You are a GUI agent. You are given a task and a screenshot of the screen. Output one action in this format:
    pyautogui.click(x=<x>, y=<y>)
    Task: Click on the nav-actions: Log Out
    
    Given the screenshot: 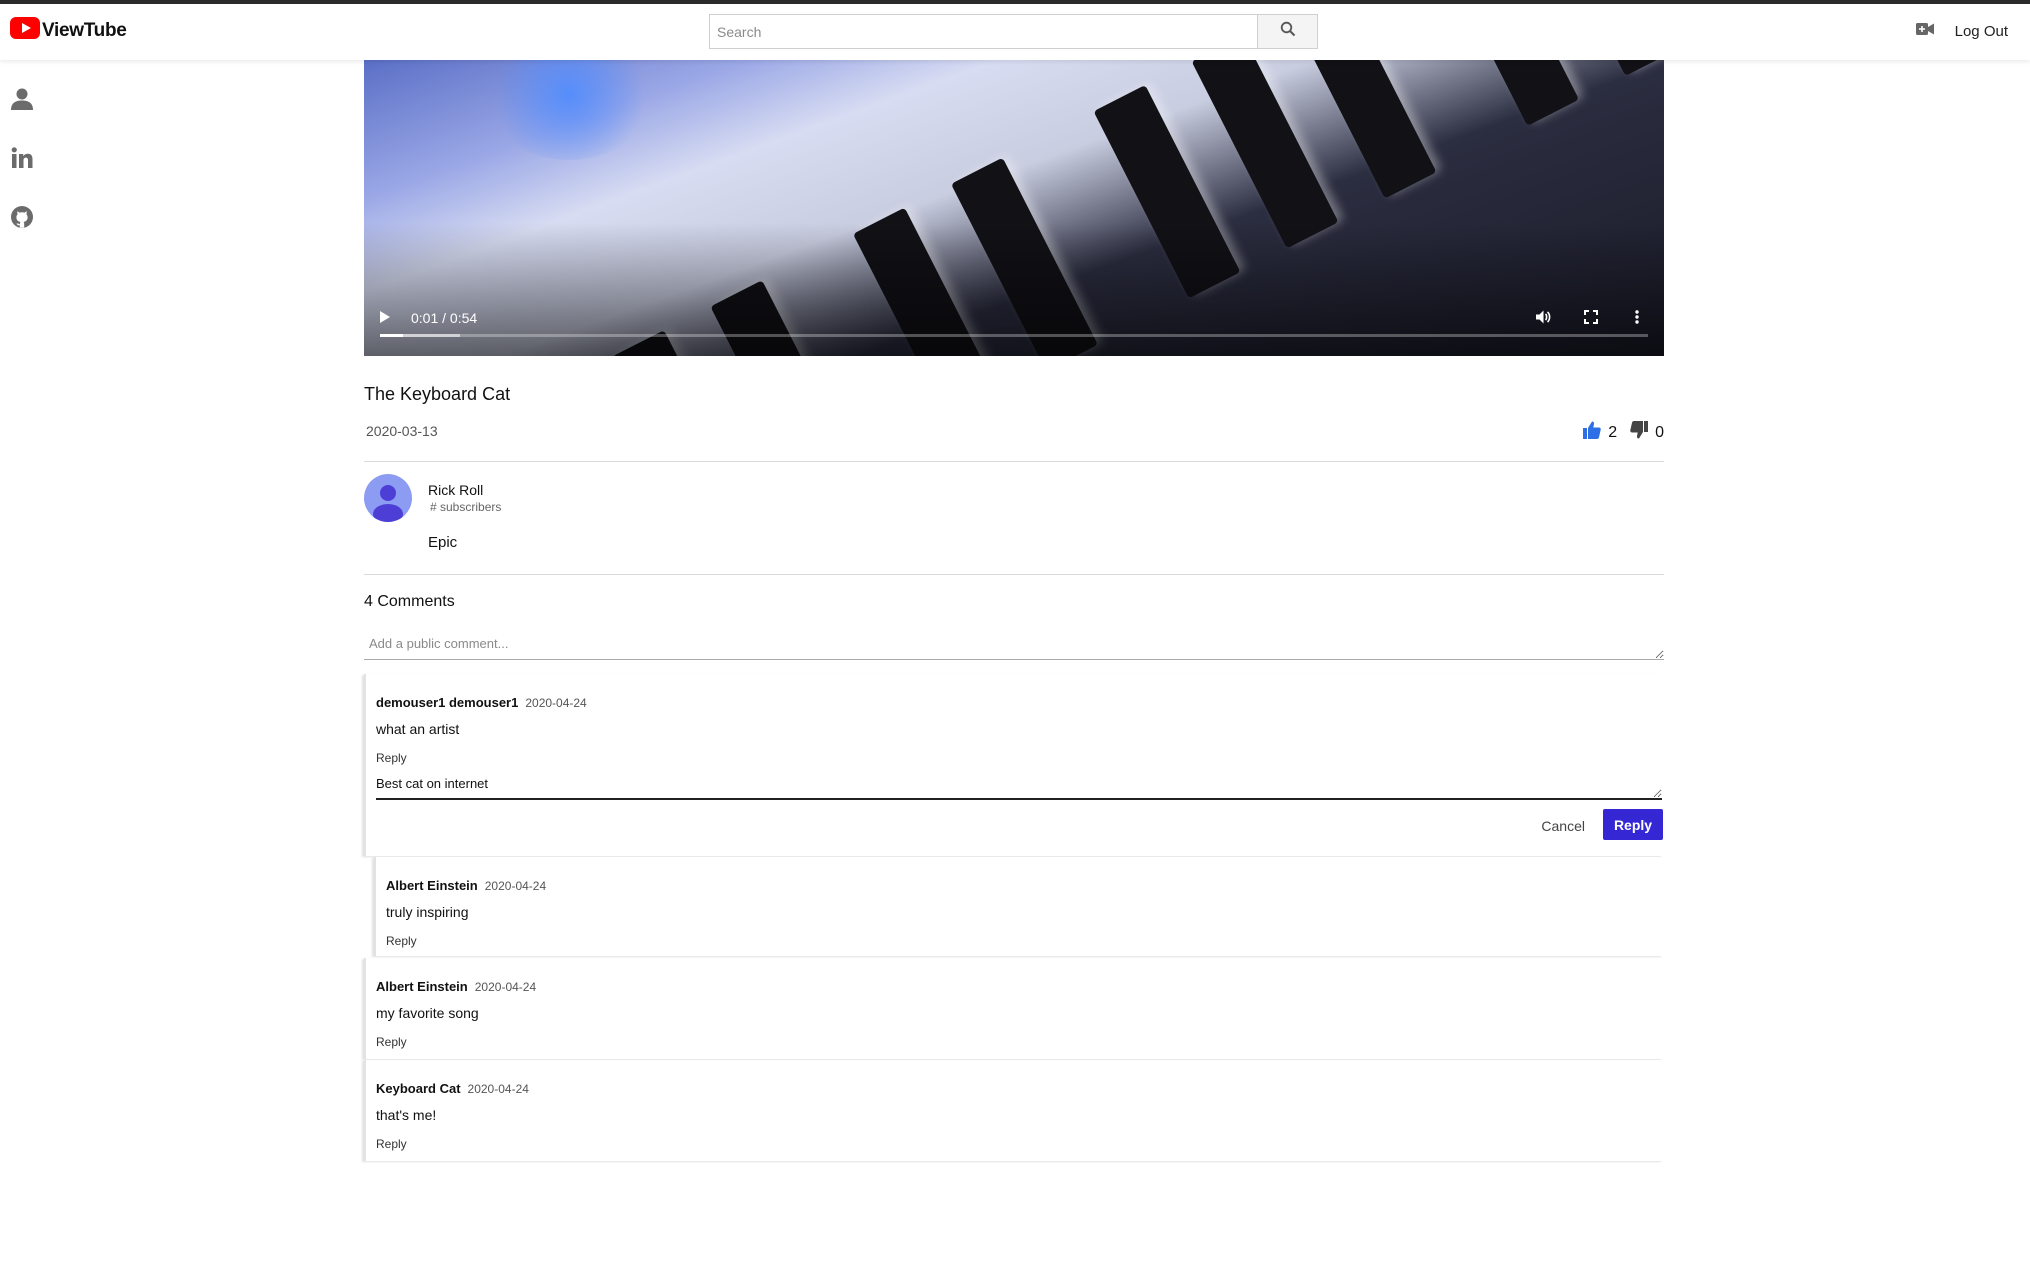 What is the action you would take?
    pyautogui.click(x=1961, y=31)
    